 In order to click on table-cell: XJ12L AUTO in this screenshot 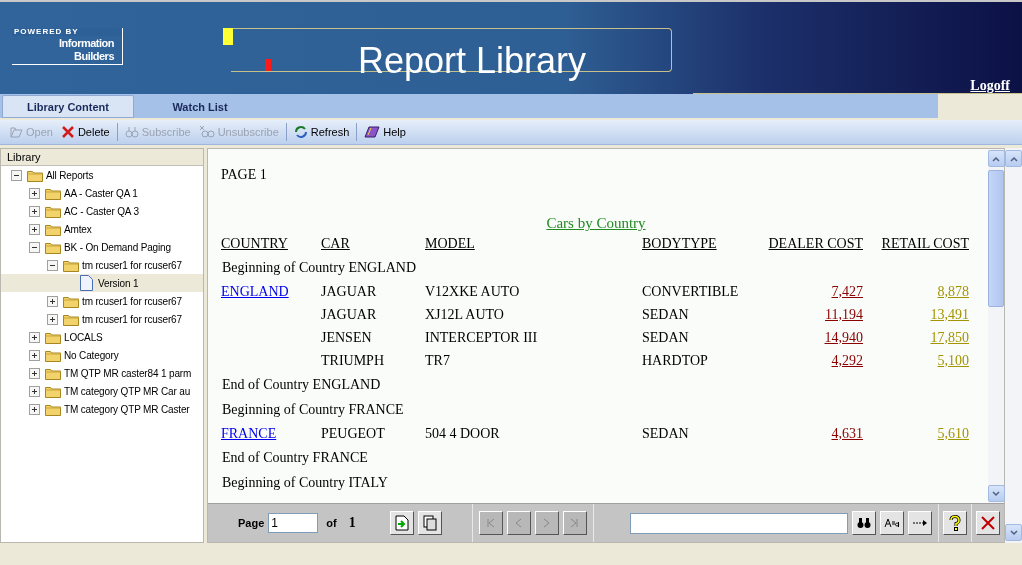, I will do `click(533, 314)`.